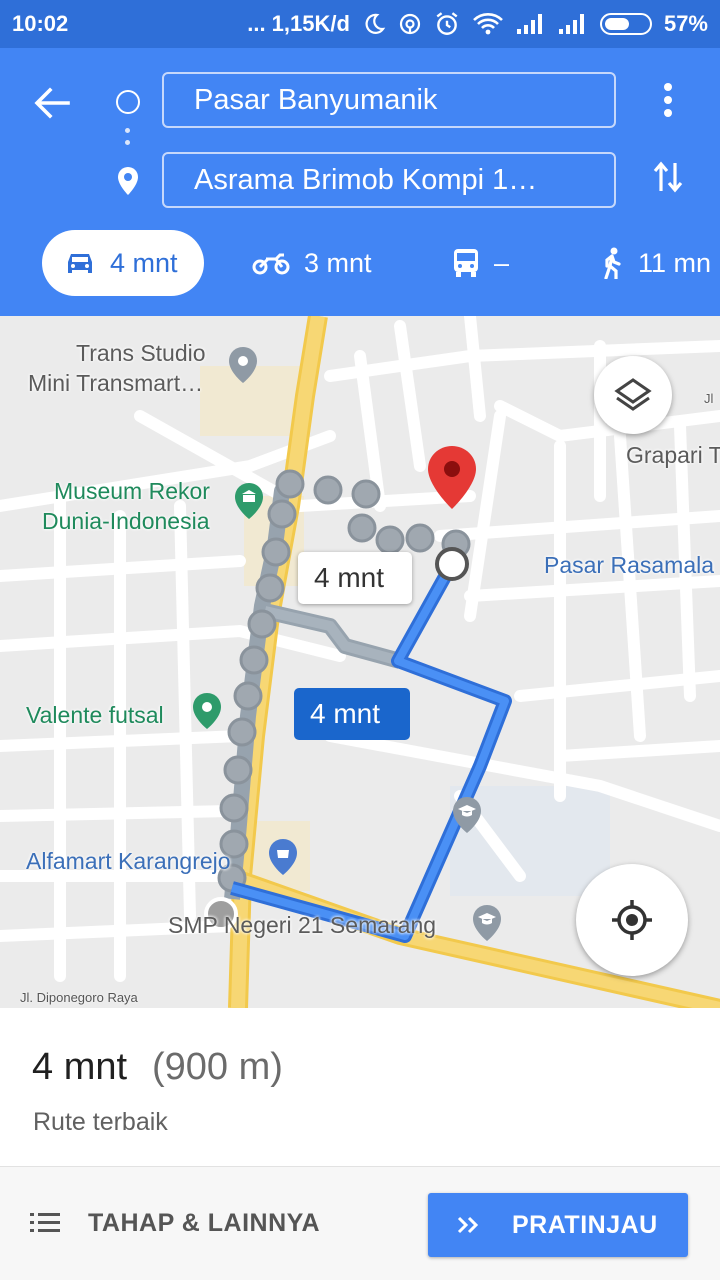  I want to click on layers-button, so click(633, 395).